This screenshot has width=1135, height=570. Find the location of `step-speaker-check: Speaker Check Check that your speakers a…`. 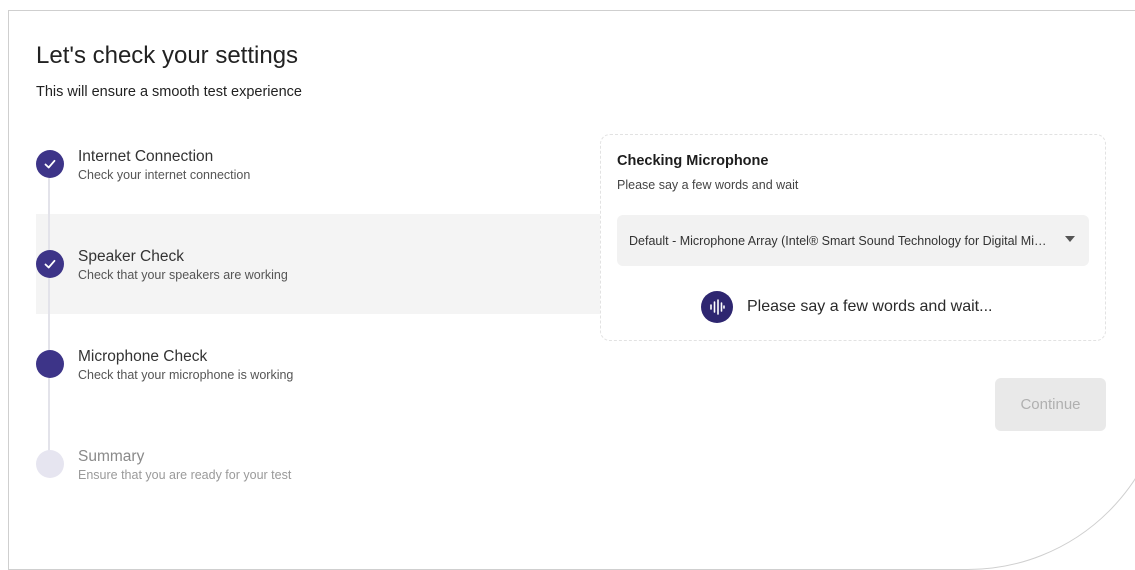

step-speaker-check: Speaker Check Check that your speakers a… is located at coordinates (296, 273).